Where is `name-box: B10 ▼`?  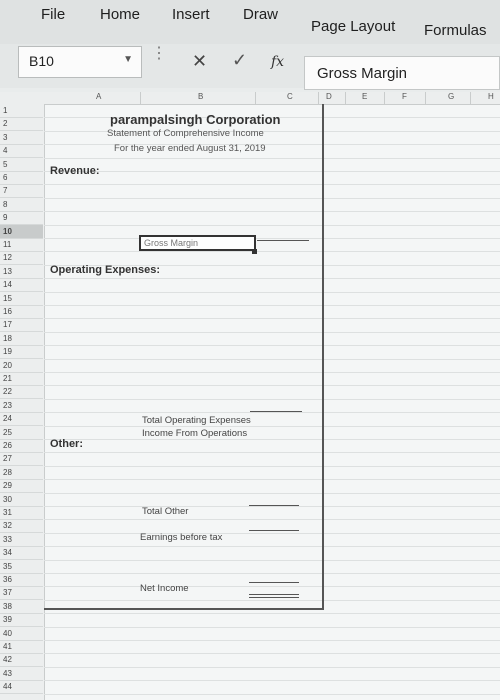
name-box: B10 ▼ is located at coordinates (80, 62).